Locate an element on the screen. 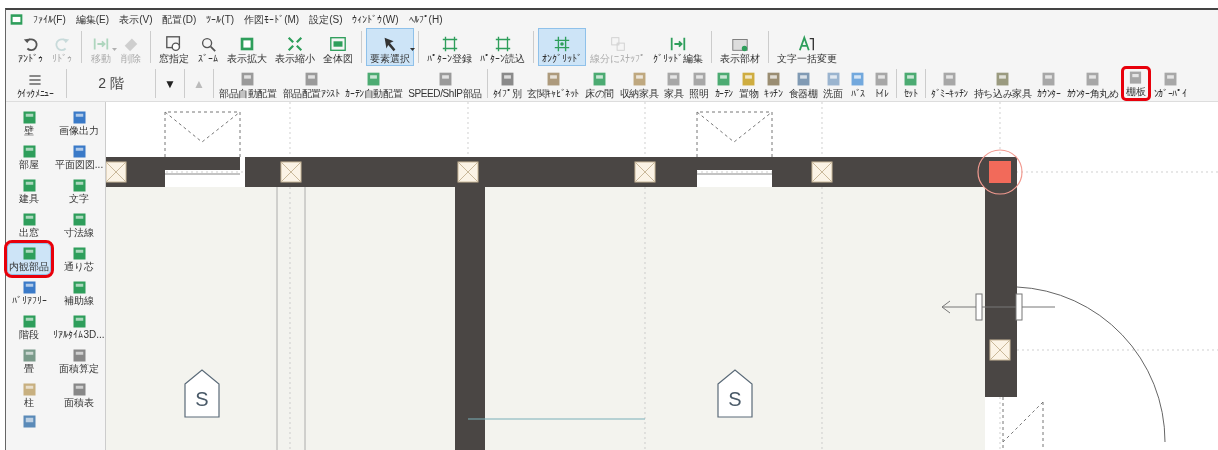  tool-button: ｱﾝﾄﾞｩ is located at coordinates (30, 47).